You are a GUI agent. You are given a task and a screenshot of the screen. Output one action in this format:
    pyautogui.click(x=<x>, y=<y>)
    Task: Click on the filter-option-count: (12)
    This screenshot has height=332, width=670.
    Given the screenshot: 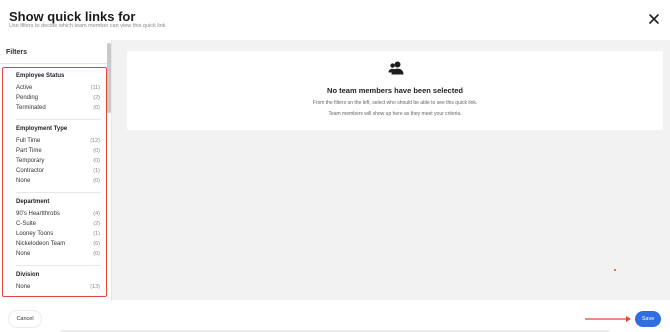 What is the action you would take?
    pyautogui.click(x=95, y=141)
    